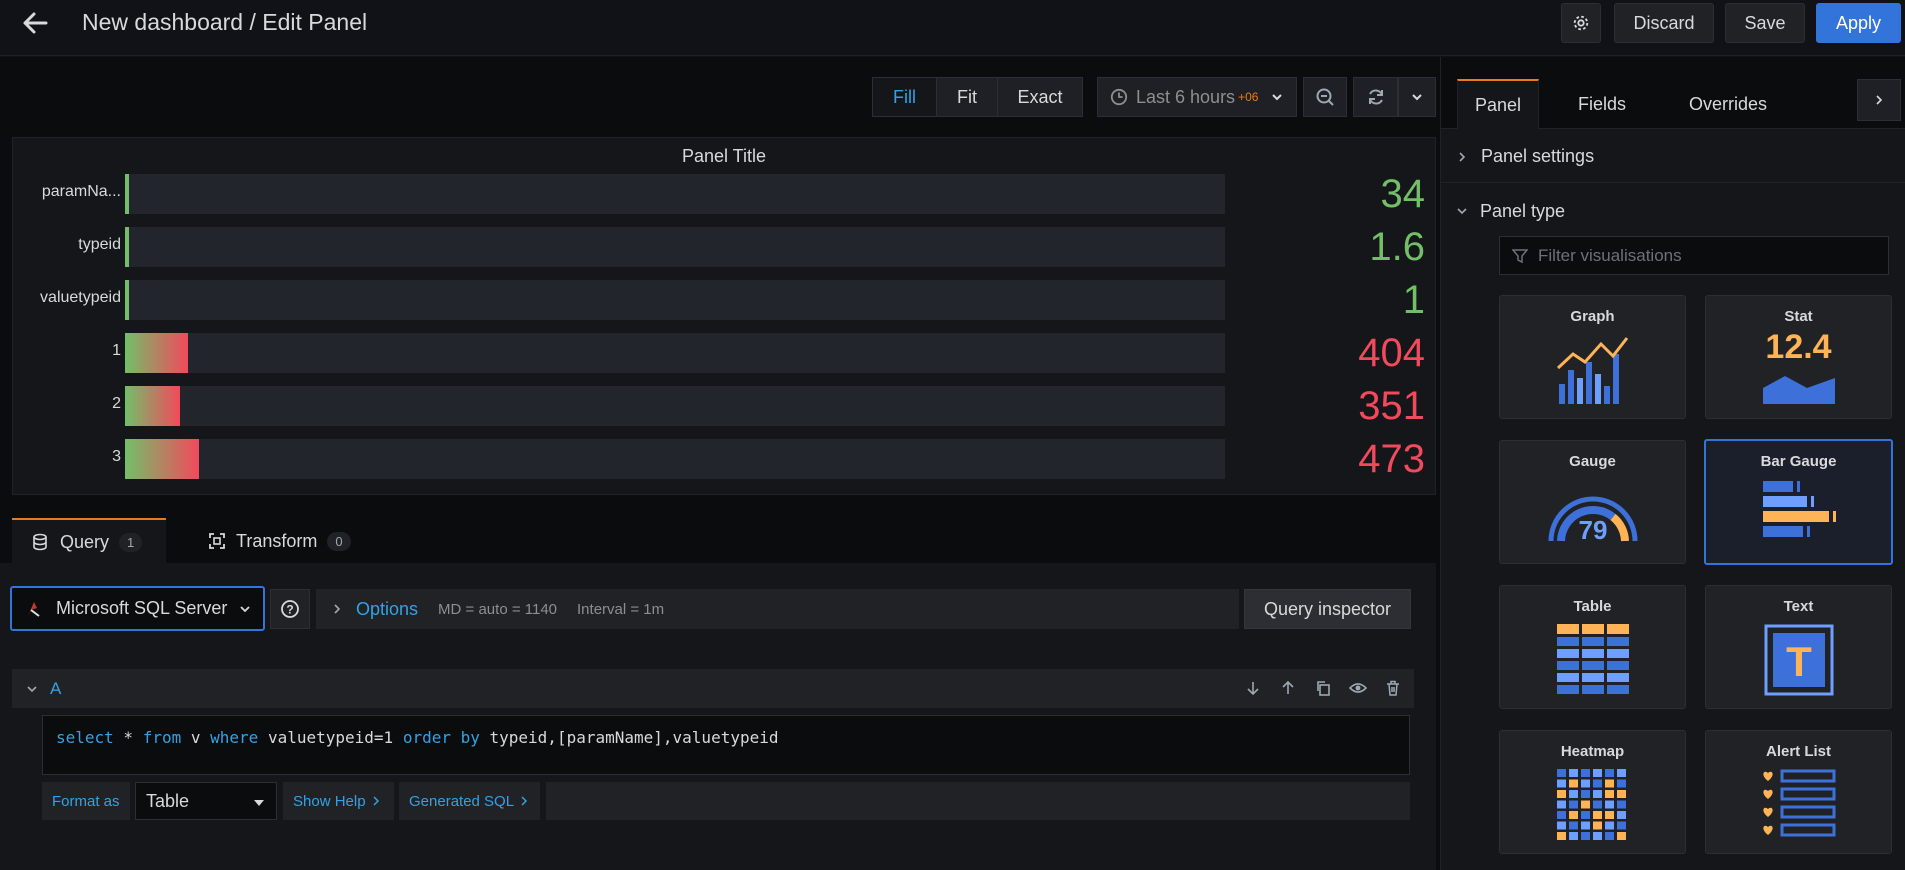 Image resolution: width=1905 pixels, height=870 pixels. I want to click on tab-fields: Fields, so click(1602, 104).